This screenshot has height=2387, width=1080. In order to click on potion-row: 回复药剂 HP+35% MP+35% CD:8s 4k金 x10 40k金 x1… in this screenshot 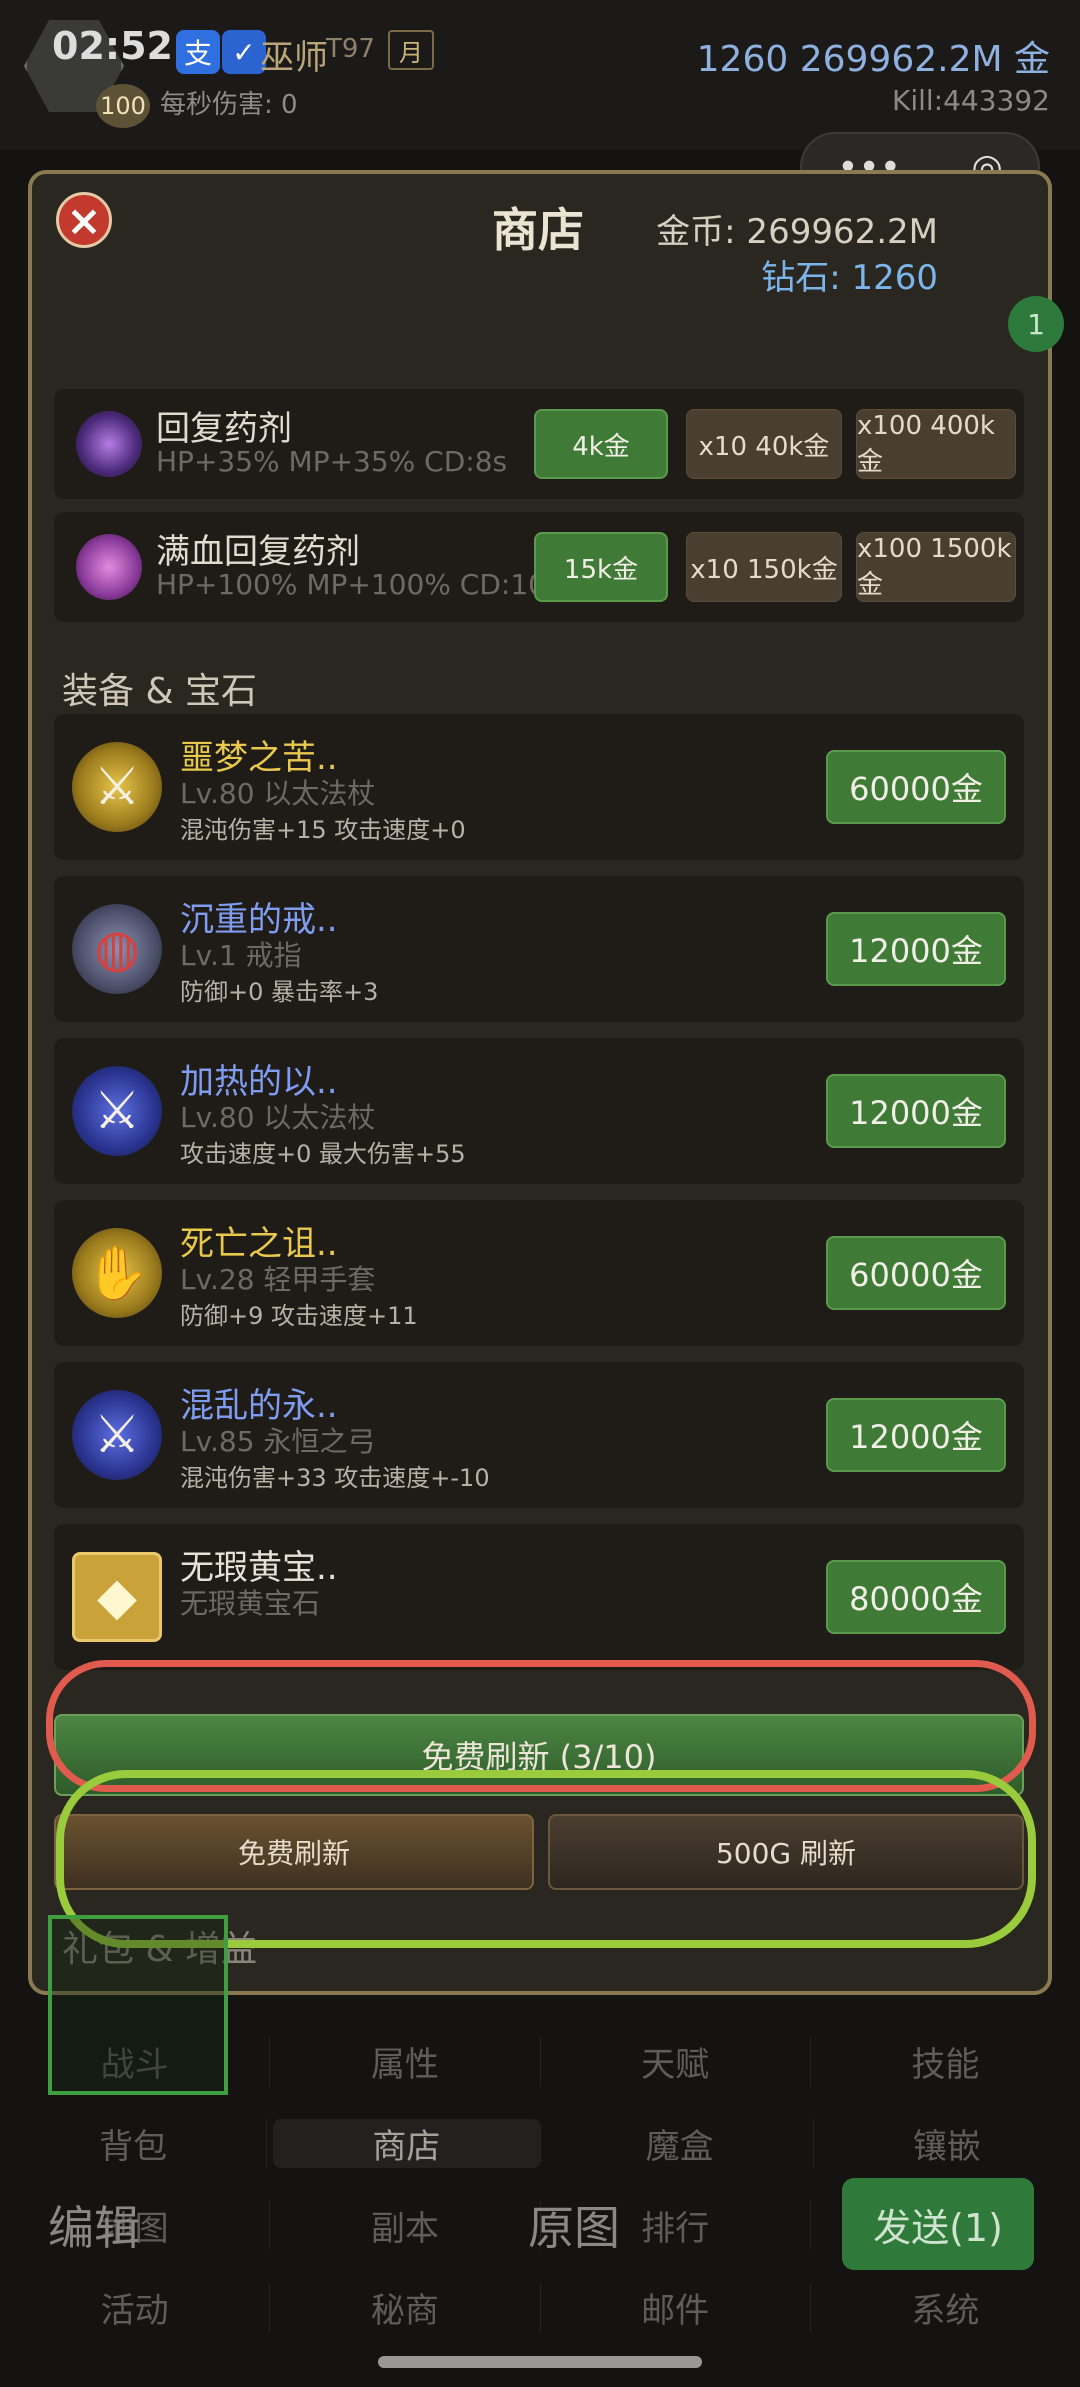, I will do `click(539, 444)`.